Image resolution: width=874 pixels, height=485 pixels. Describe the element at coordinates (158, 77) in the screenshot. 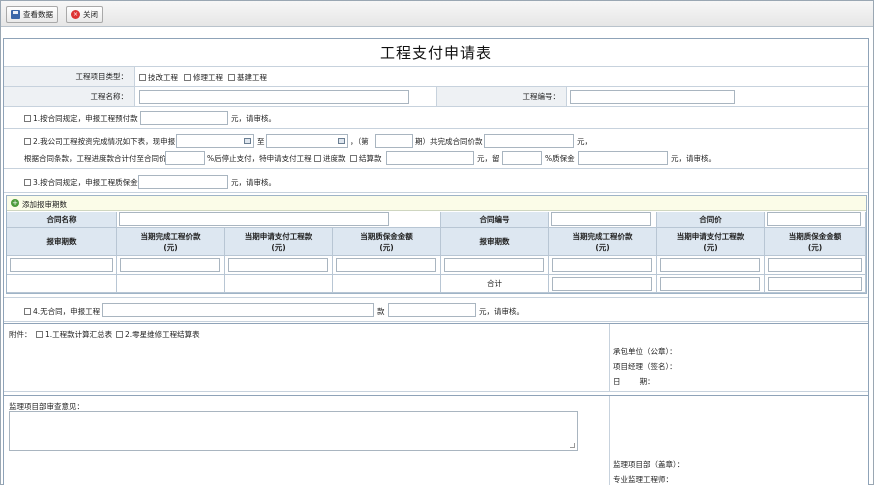

I see `project-type-option-1: 技改工程` at that location.